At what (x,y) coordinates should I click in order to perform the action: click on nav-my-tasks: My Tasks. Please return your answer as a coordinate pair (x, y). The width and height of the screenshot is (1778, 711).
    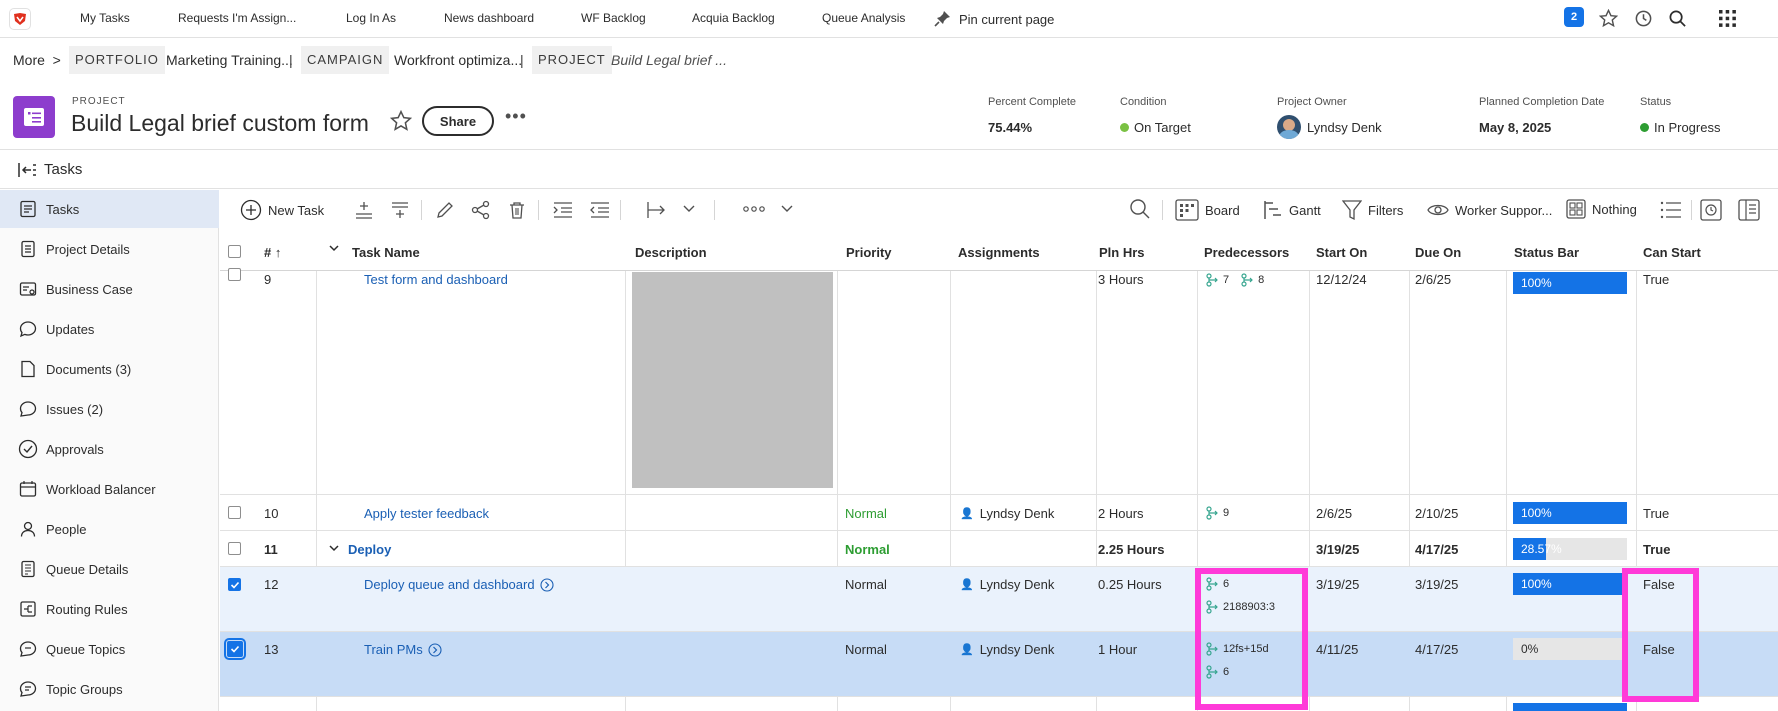
    Looking at the image, I should click on (105, 18).